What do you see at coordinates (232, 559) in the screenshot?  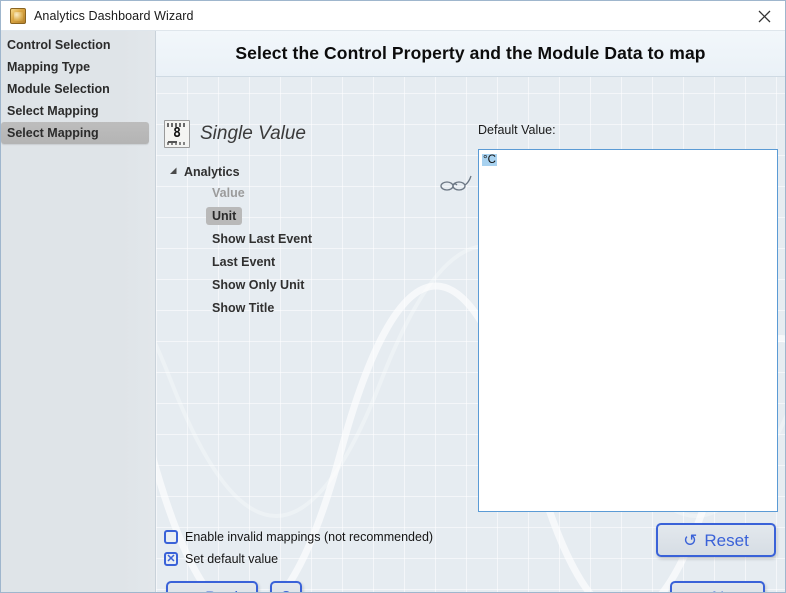 I see `option-label: Set default value` at bounding box center [232, 559].